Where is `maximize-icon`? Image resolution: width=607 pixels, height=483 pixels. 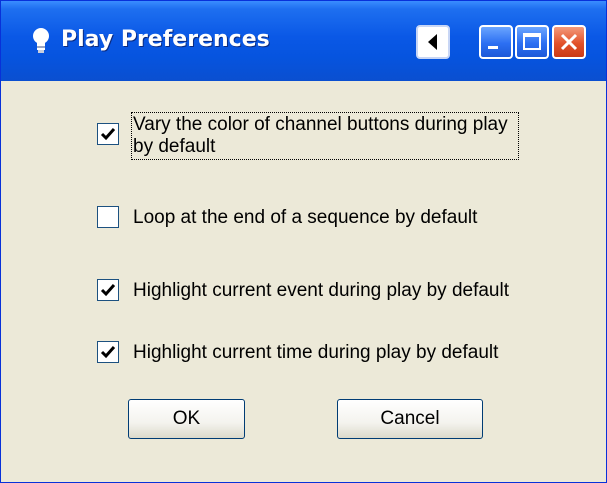
maximize-icon is located at coordinates (532, 41).